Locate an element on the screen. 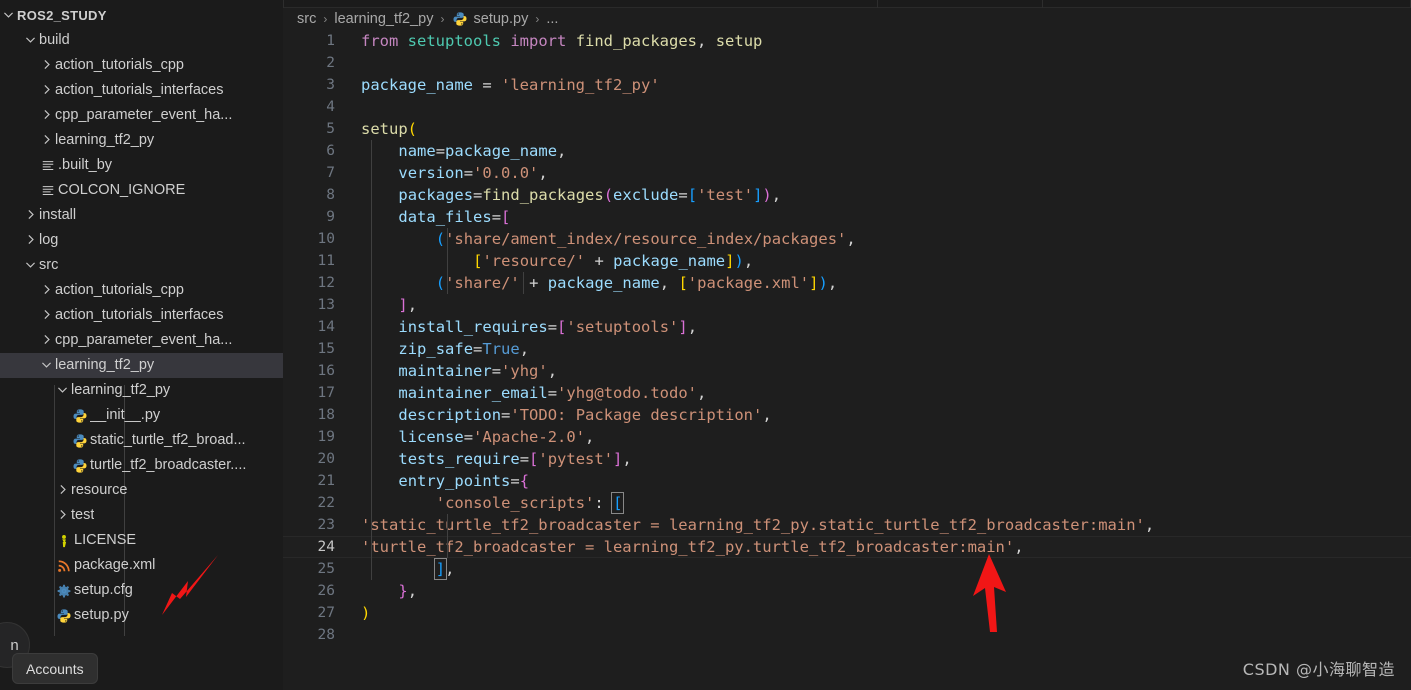 This screenshot has height=690, width=1411. tree-item-build: build is located at coordinates (141, 40).